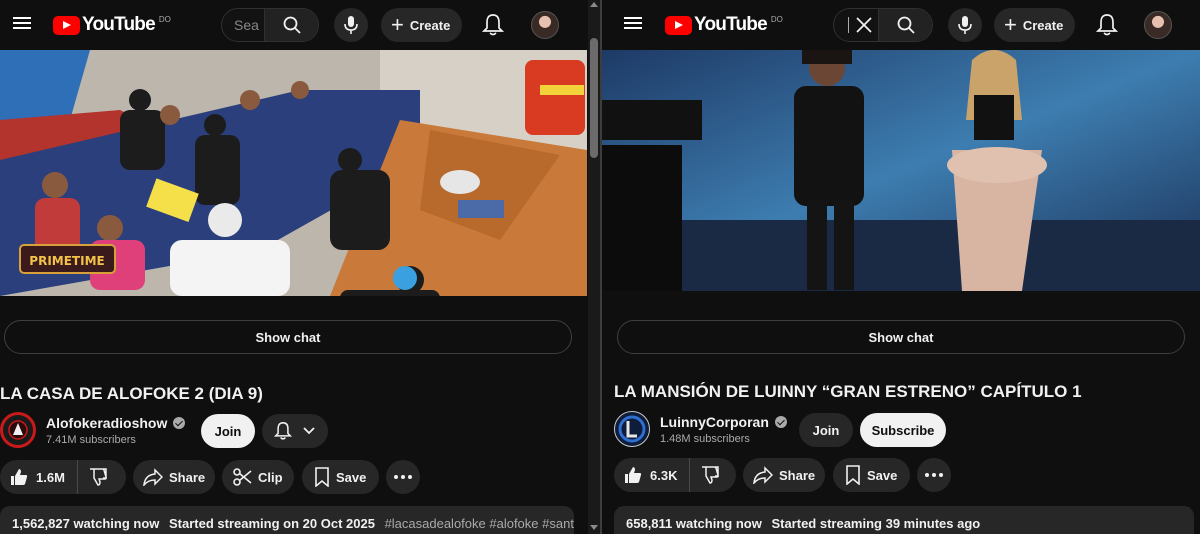  I want to click on like-button: 1.6M, so click(39, 477).